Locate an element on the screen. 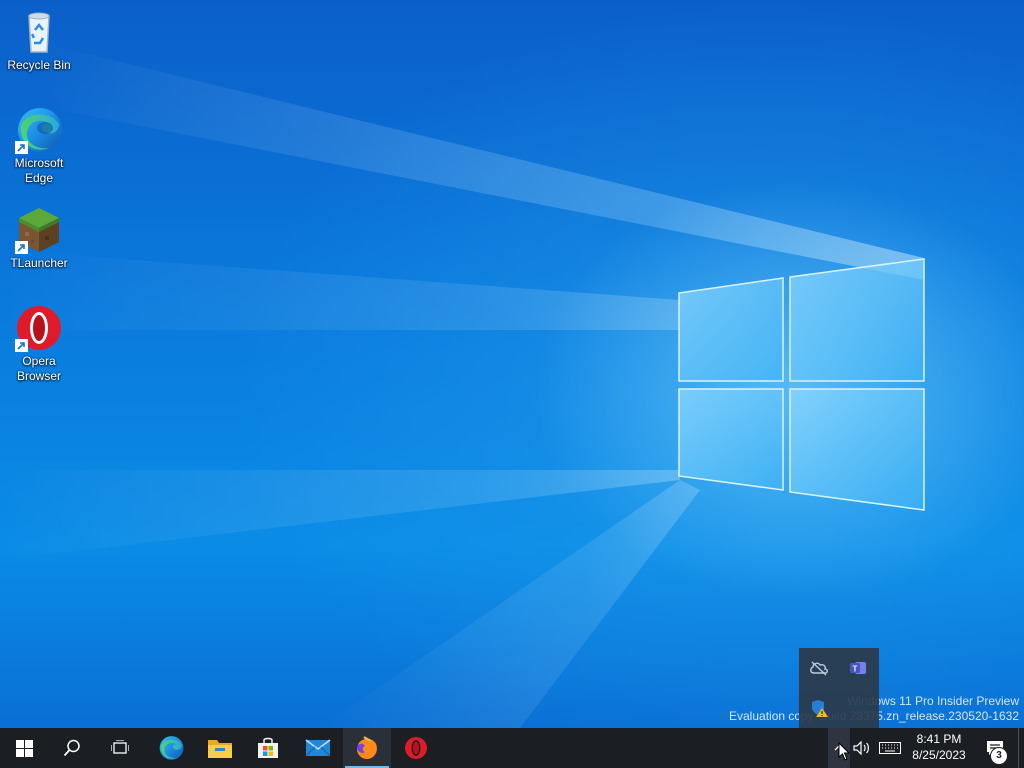 Image resolution: width=1024 pixels, height=768 pixels. svg-text: T is located at coordinates (855, 669).